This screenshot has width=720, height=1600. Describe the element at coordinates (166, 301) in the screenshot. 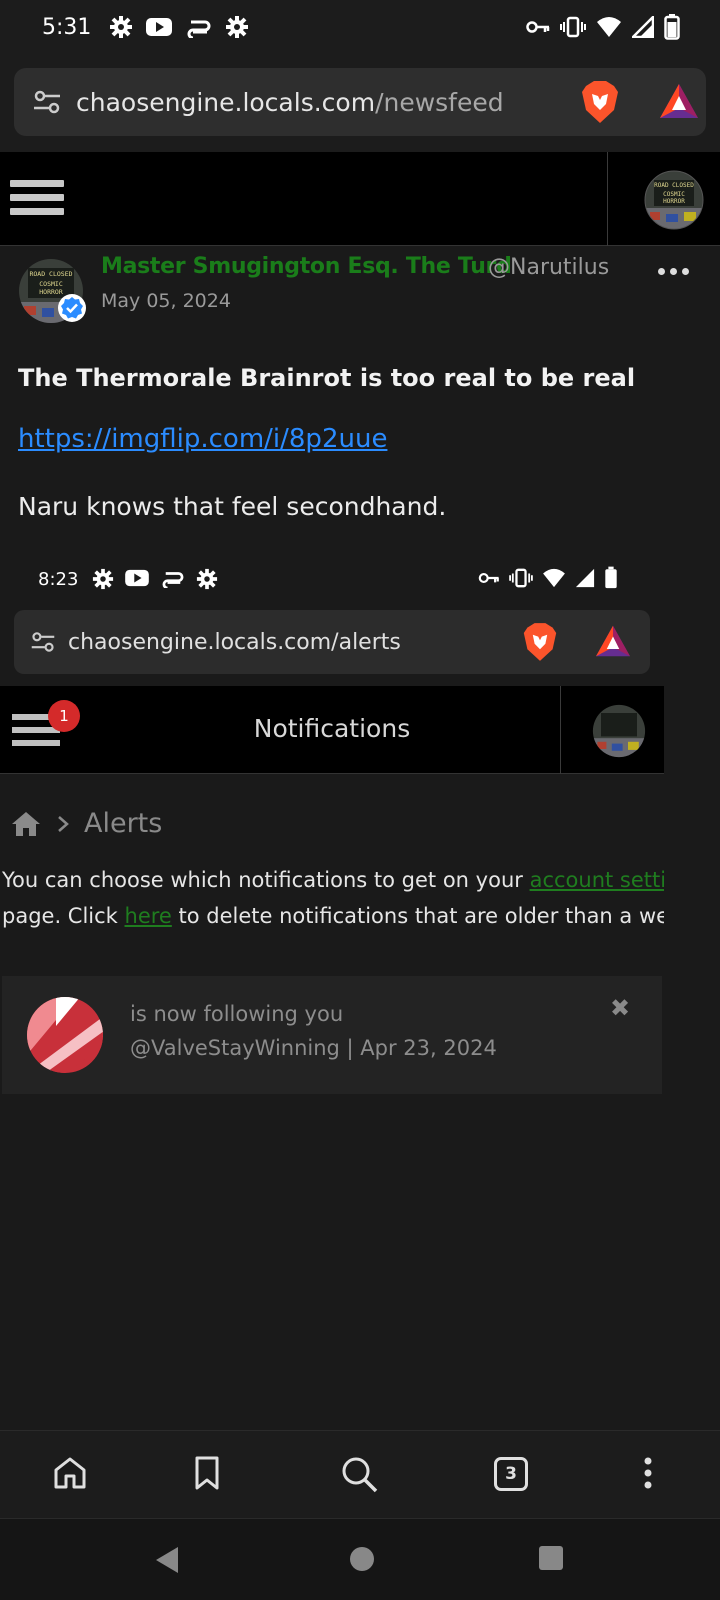

I see `post-date: May 05, 2024` at that location.